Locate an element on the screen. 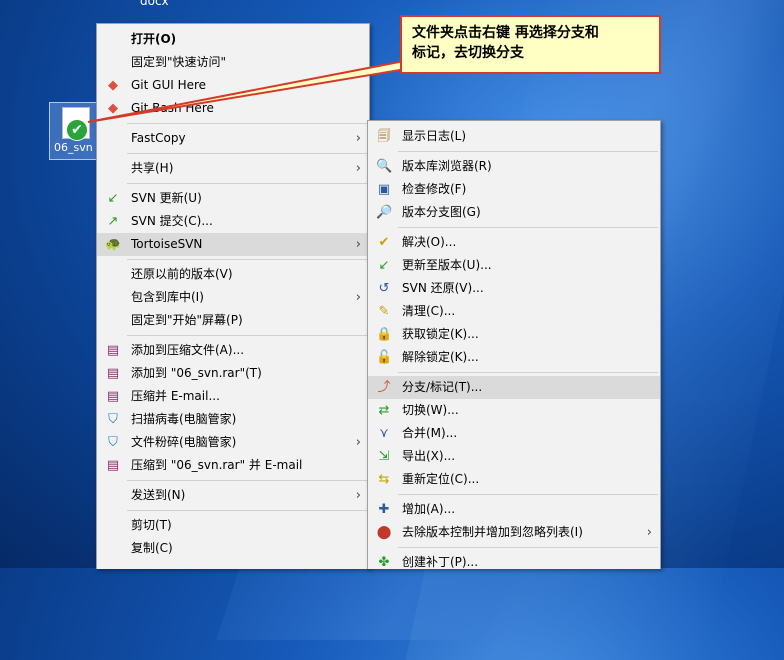 Image resolution: width=784 pixels, height=660 pixels. callout-pointer-shape is located at coordinates (254, 90).